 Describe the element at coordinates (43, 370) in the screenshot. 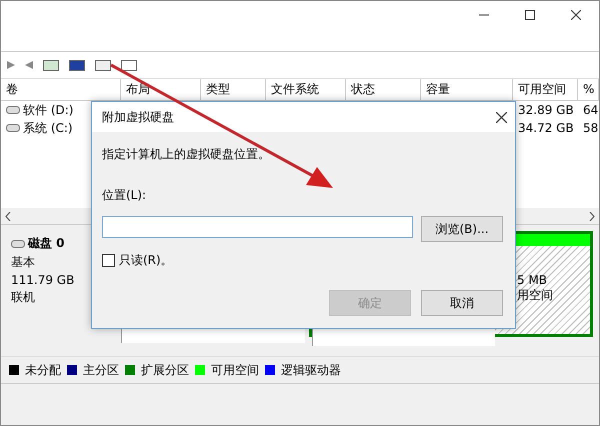

I see `legend-label: 未分配` at that location.